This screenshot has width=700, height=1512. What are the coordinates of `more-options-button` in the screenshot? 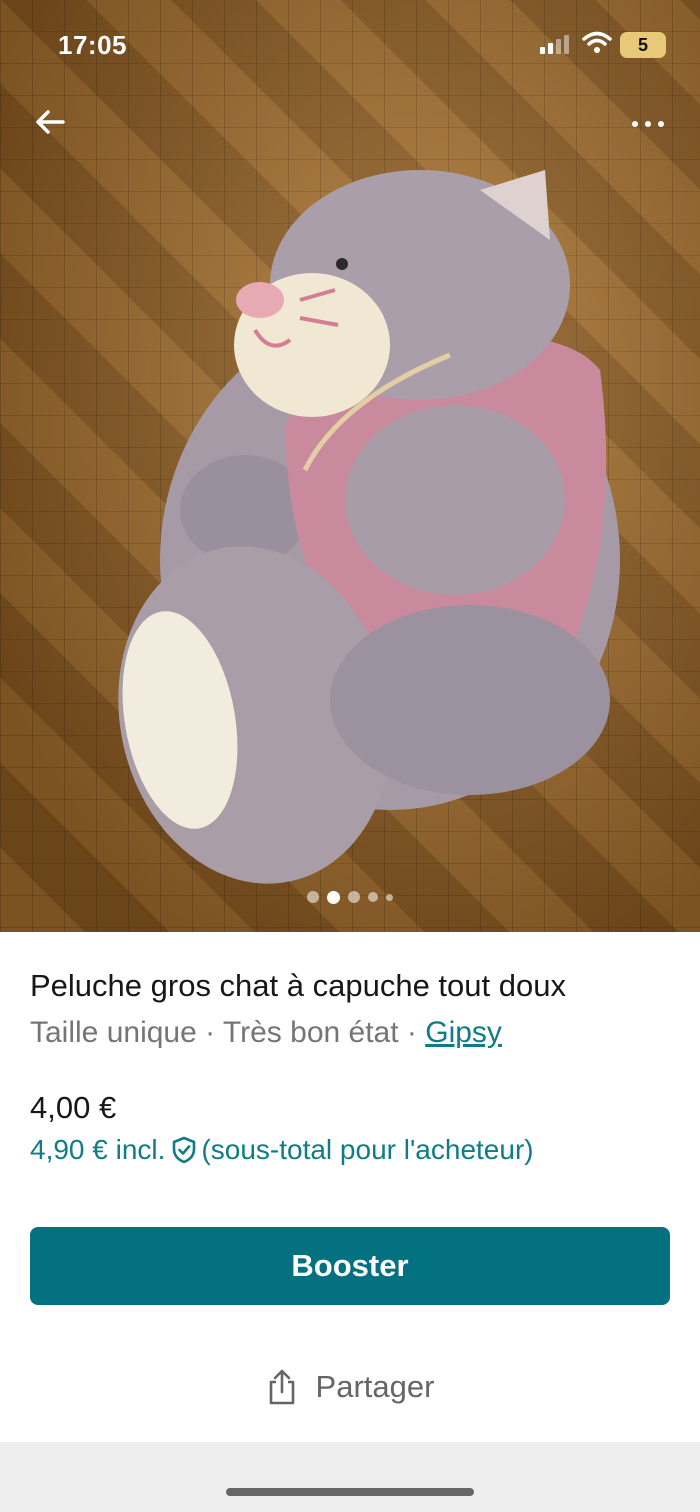 It's located at (648, 124).